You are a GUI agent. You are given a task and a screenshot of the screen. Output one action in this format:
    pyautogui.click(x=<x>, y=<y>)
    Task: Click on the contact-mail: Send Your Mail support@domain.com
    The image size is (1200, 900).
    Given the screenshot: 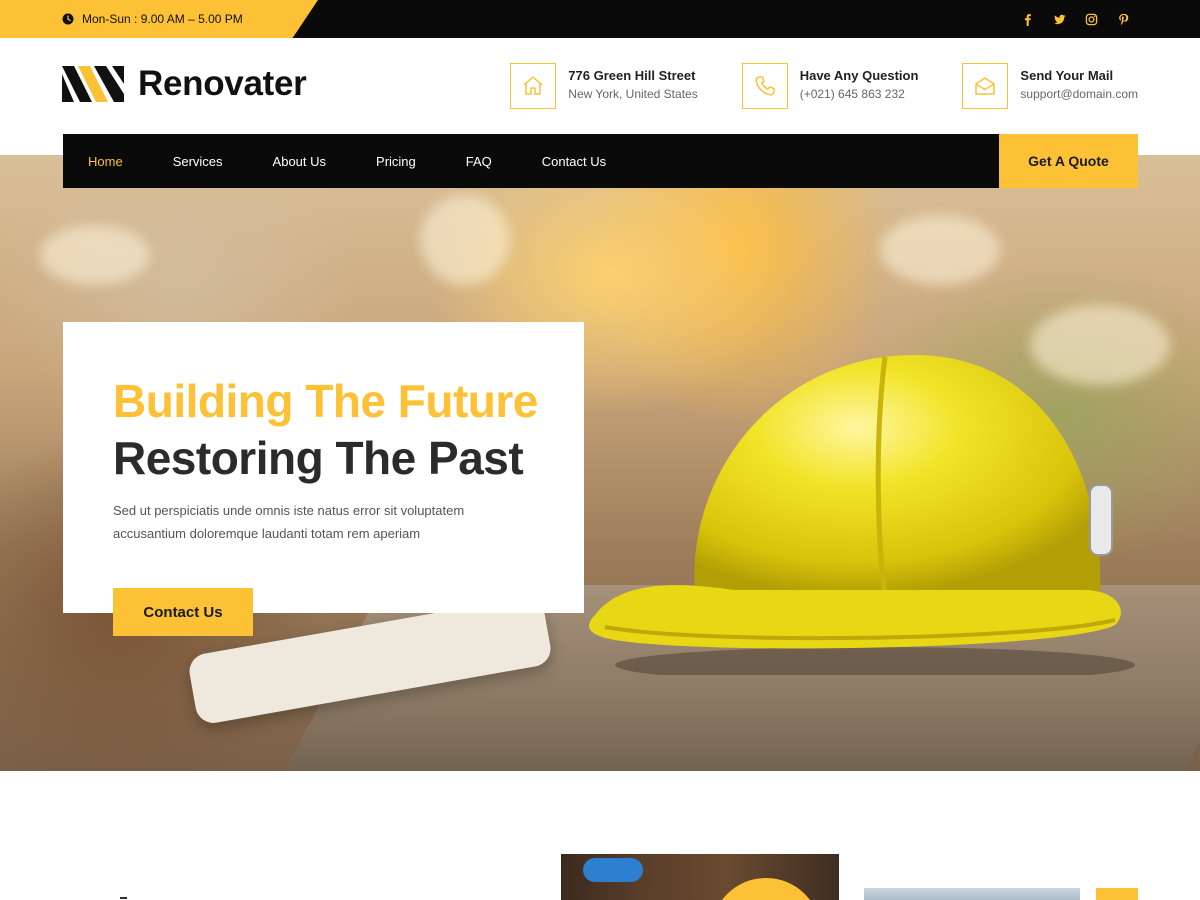 What is the action you would take?
    pyautogui.click(x=1050, y=86)
    